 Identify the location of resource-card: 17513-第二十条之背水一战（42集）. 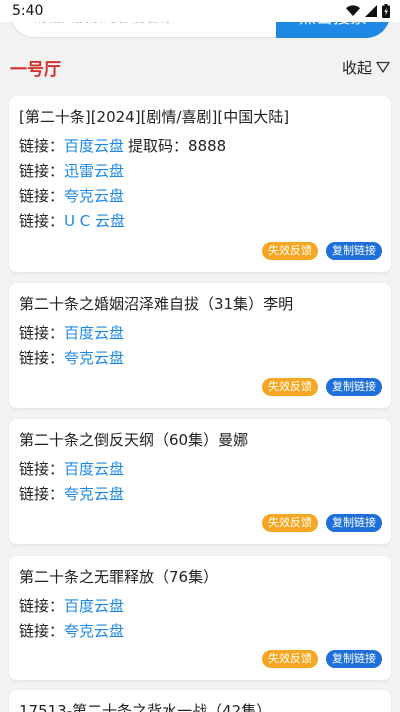
(200, 701).